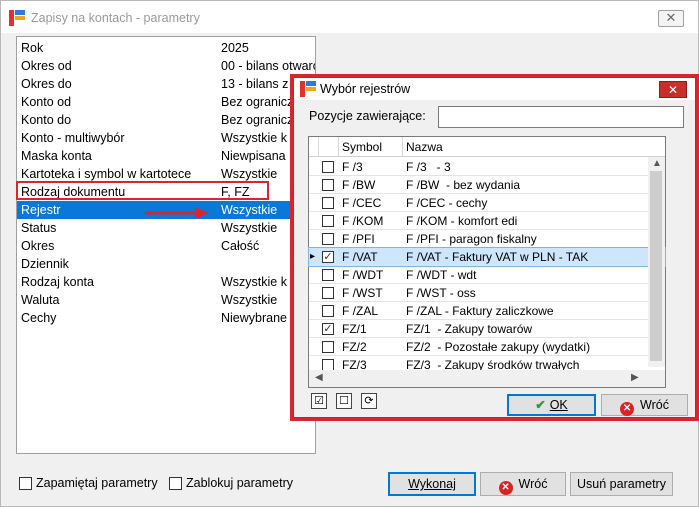 The height and width of the screenshot is (507, 699). Describe the element at coordinates (654, 405) in the screenshot. I see `dialog-back-label: Wróć` at that location.